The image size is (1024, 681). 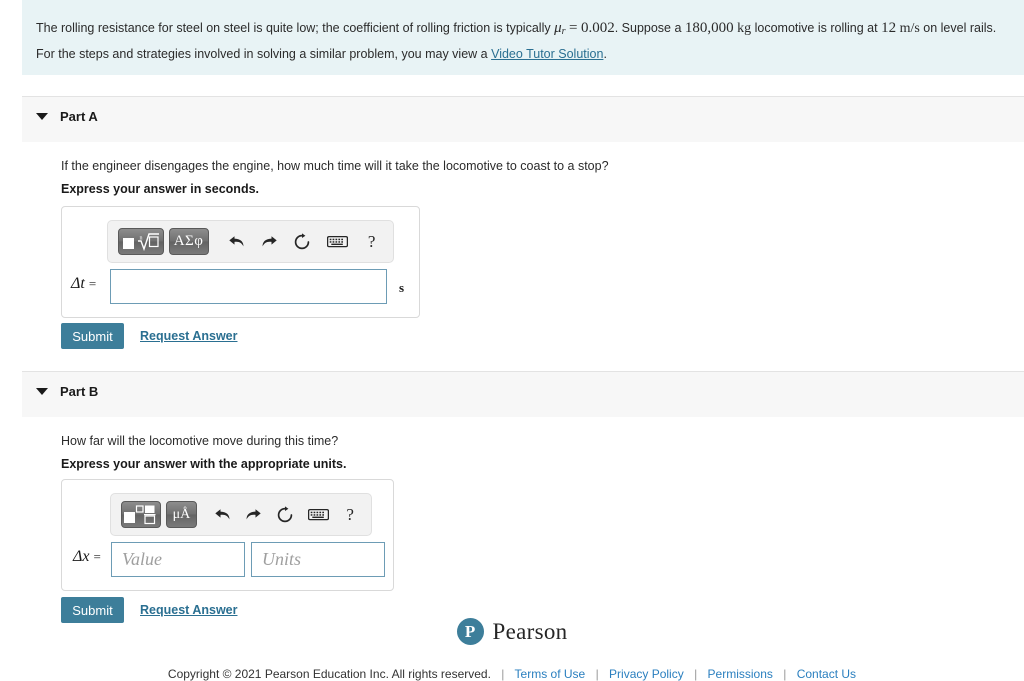 What do you see at coordinates (573, 28) in the screenshot?
I see `equals-sign: =` at bounding box center [573, 28].